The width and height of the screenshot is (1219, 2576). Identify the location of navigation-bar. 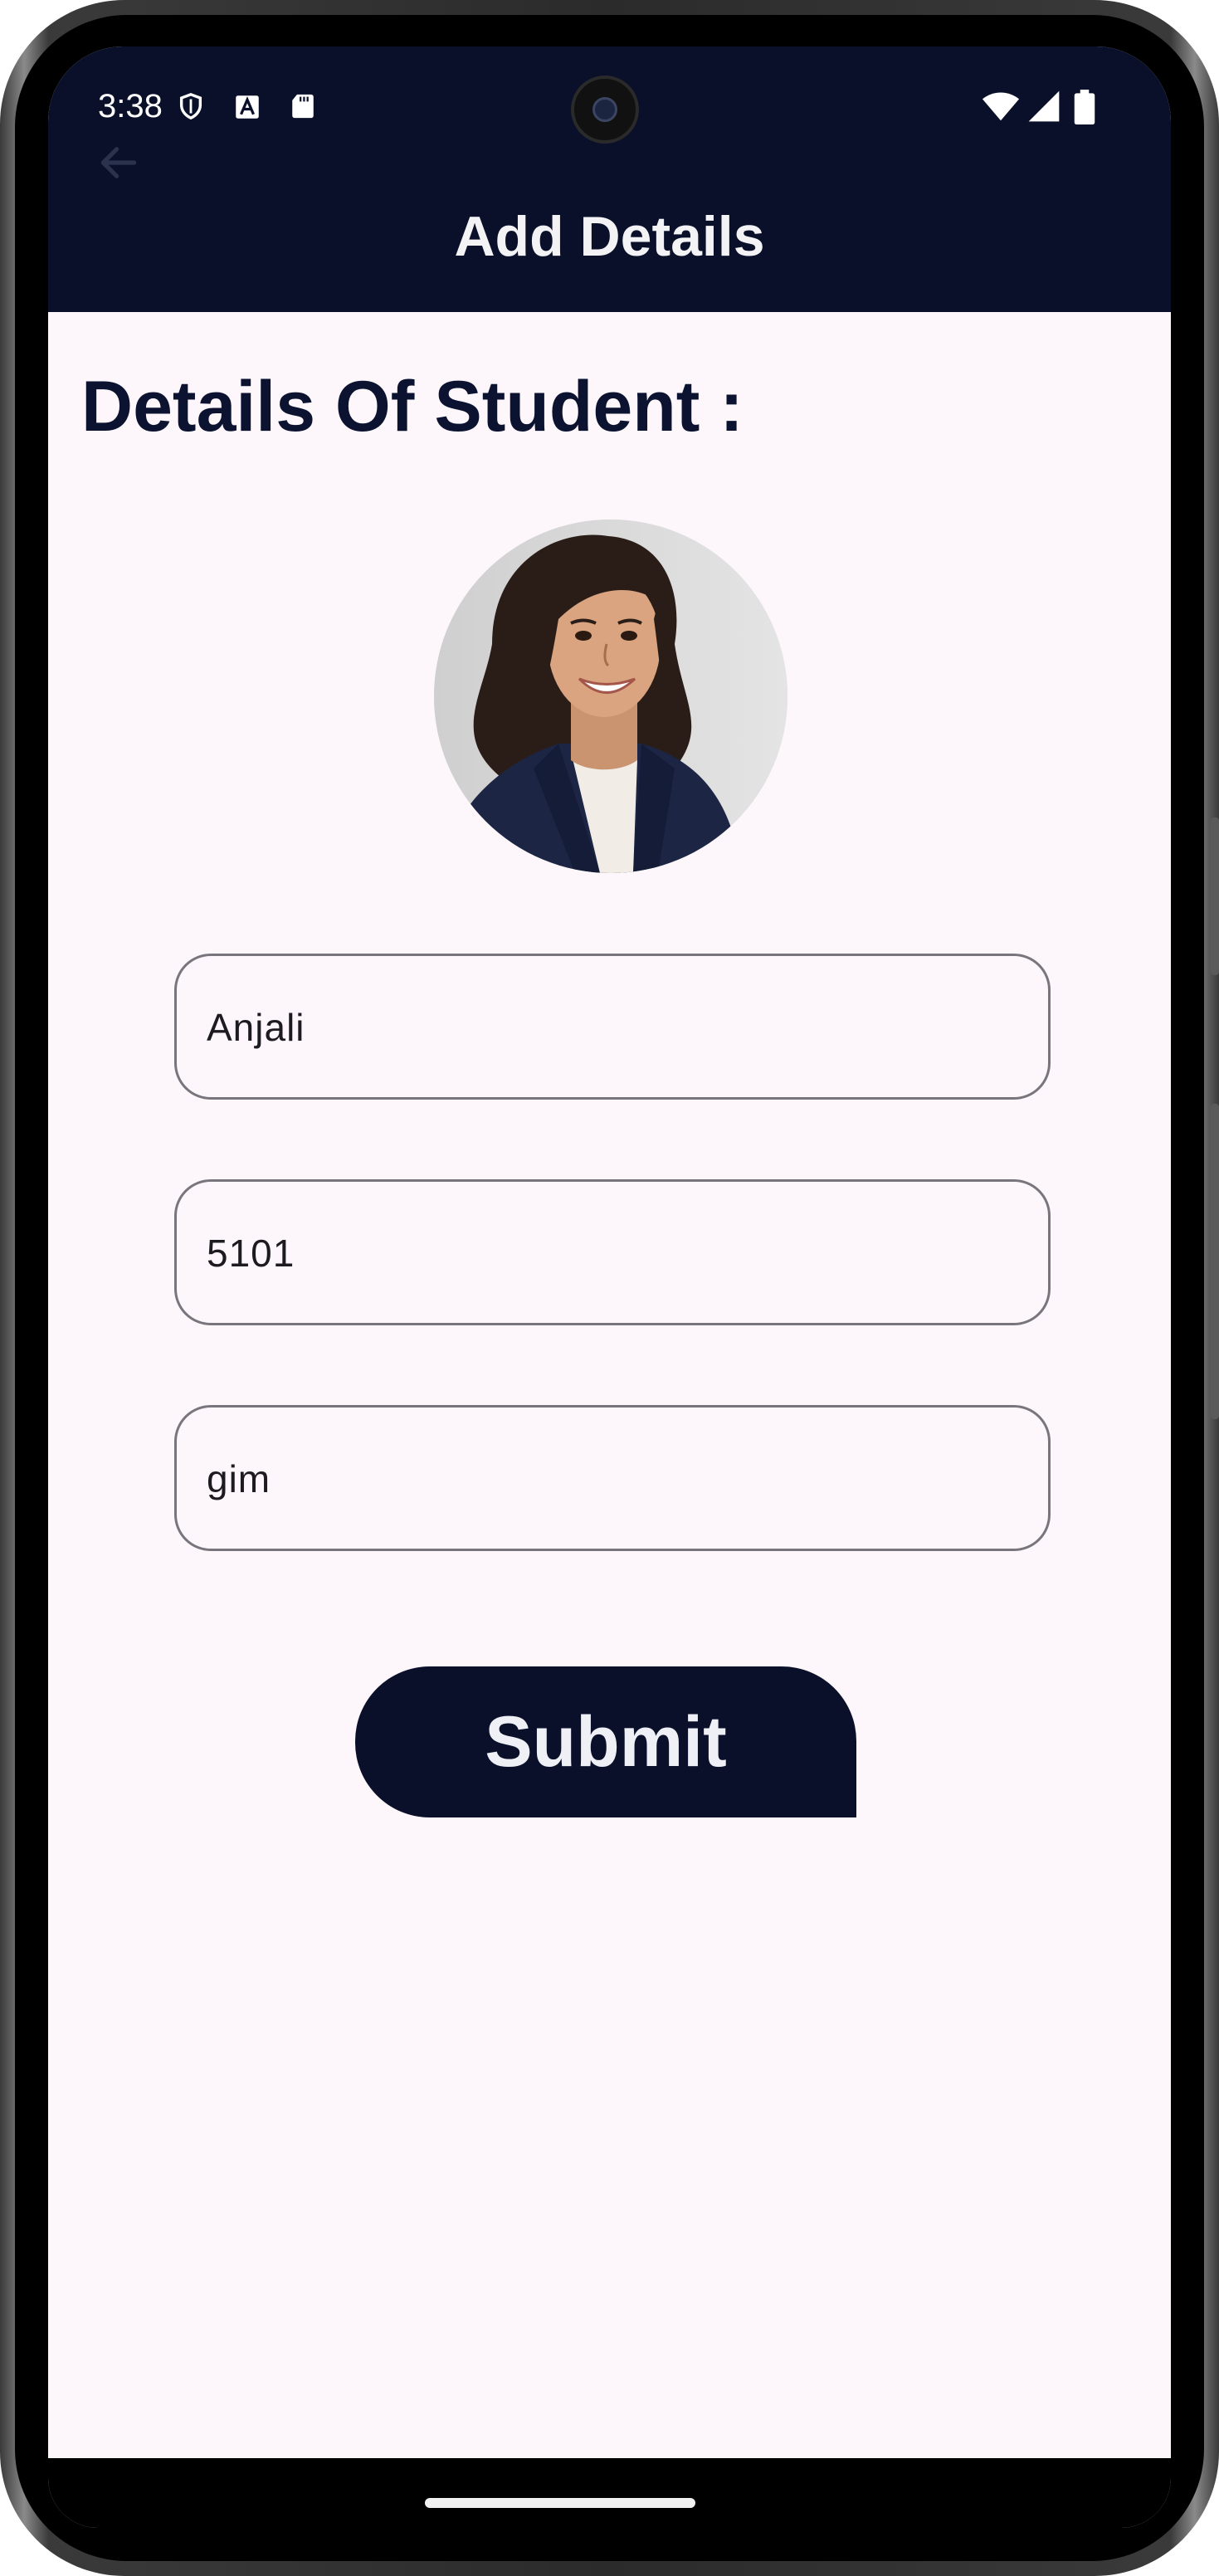
(609, 2493).